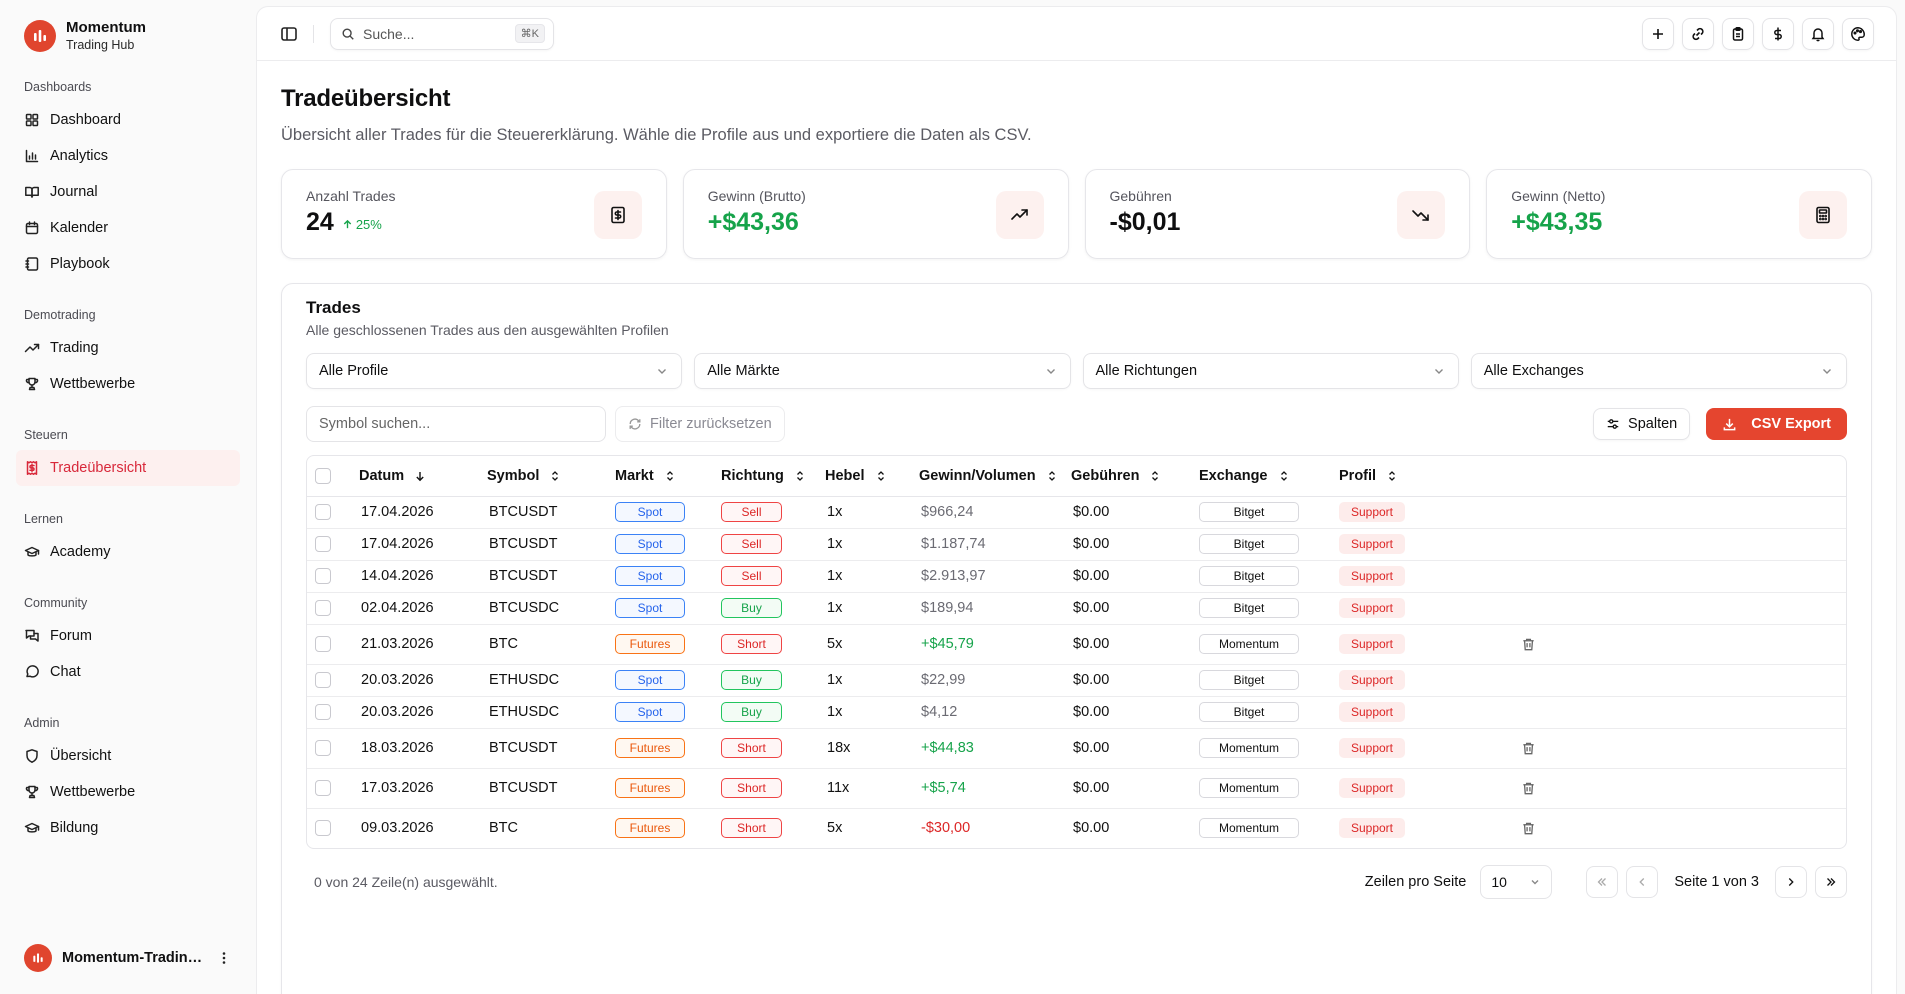  What do you see at coordinates (1424, 476) in the screenshot?
I see `column-header: Profil` at bounding box center [1424, 476].